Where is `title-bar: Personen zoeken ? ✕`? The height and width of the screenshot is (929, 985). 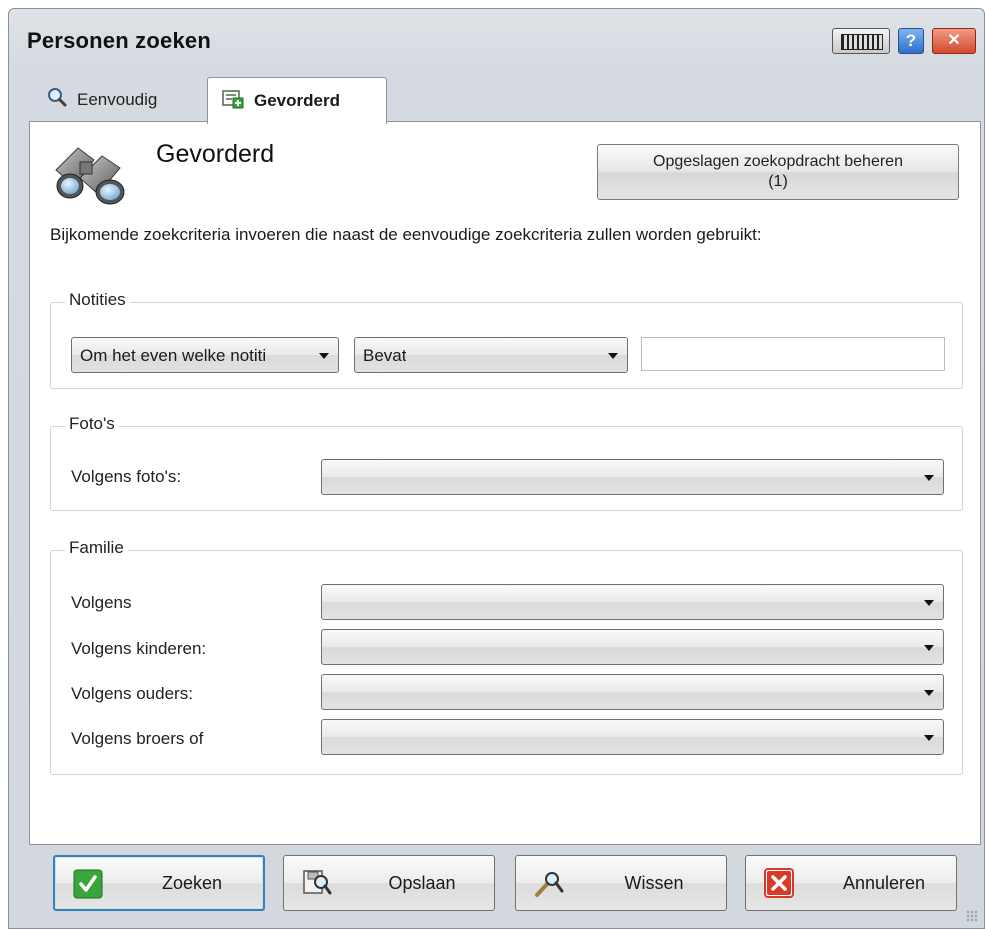
title-bar: Personen zoeken ? ✕ is located at coordinates (496, 40).